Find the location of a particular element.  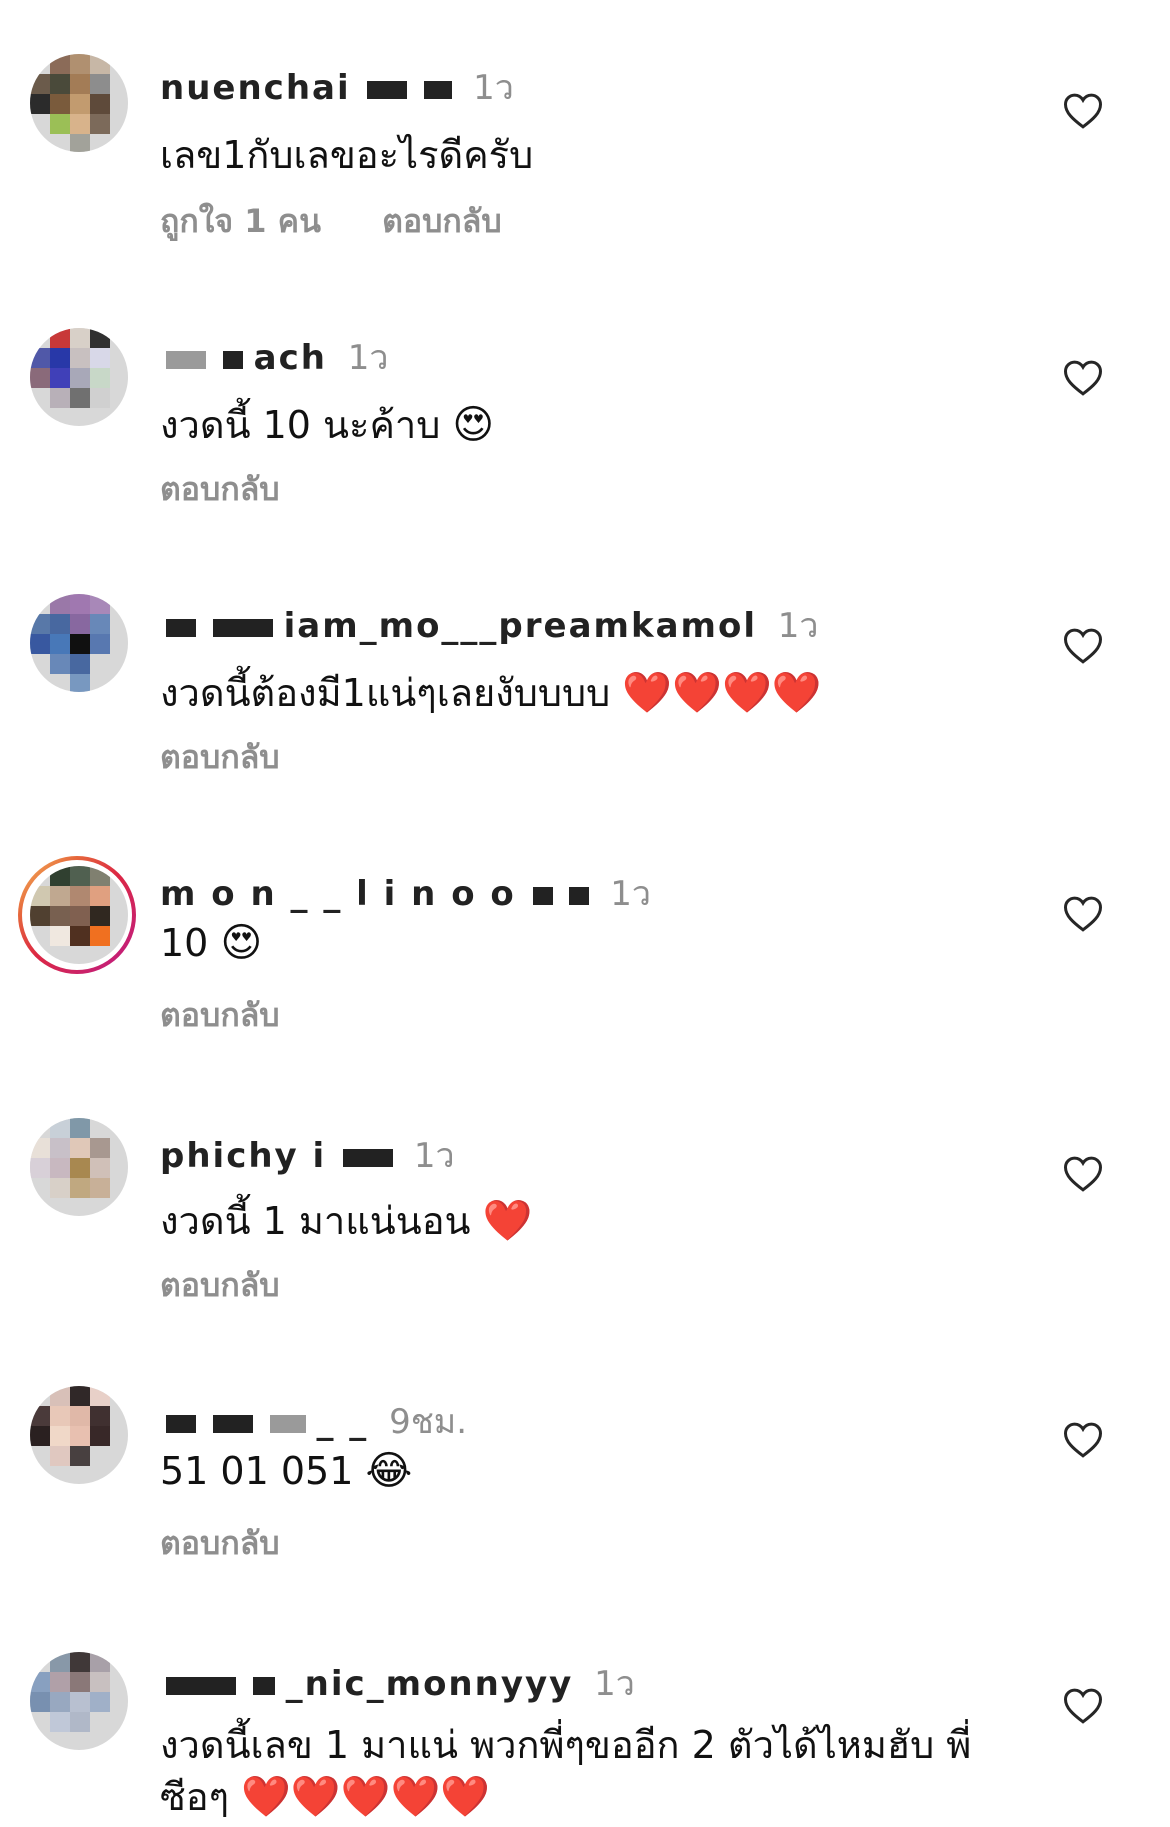

username: phichy i is located at coordinates (243, 1156).